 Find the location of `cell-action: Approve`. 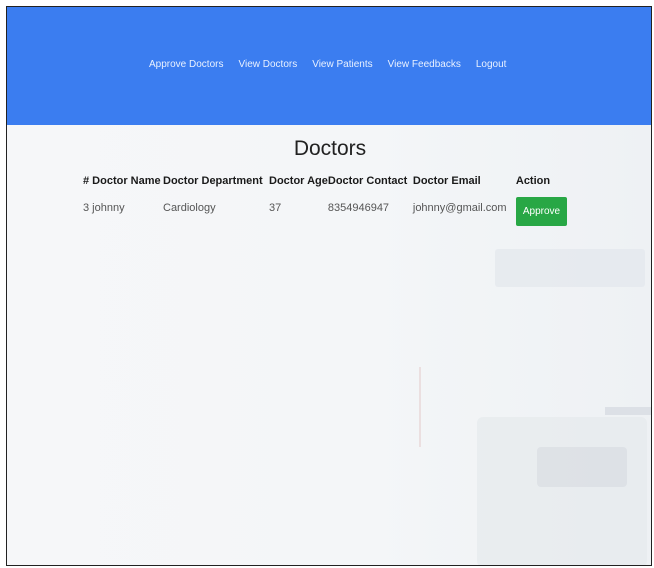

cell-action: Approve is located at coordinates (545, 214).